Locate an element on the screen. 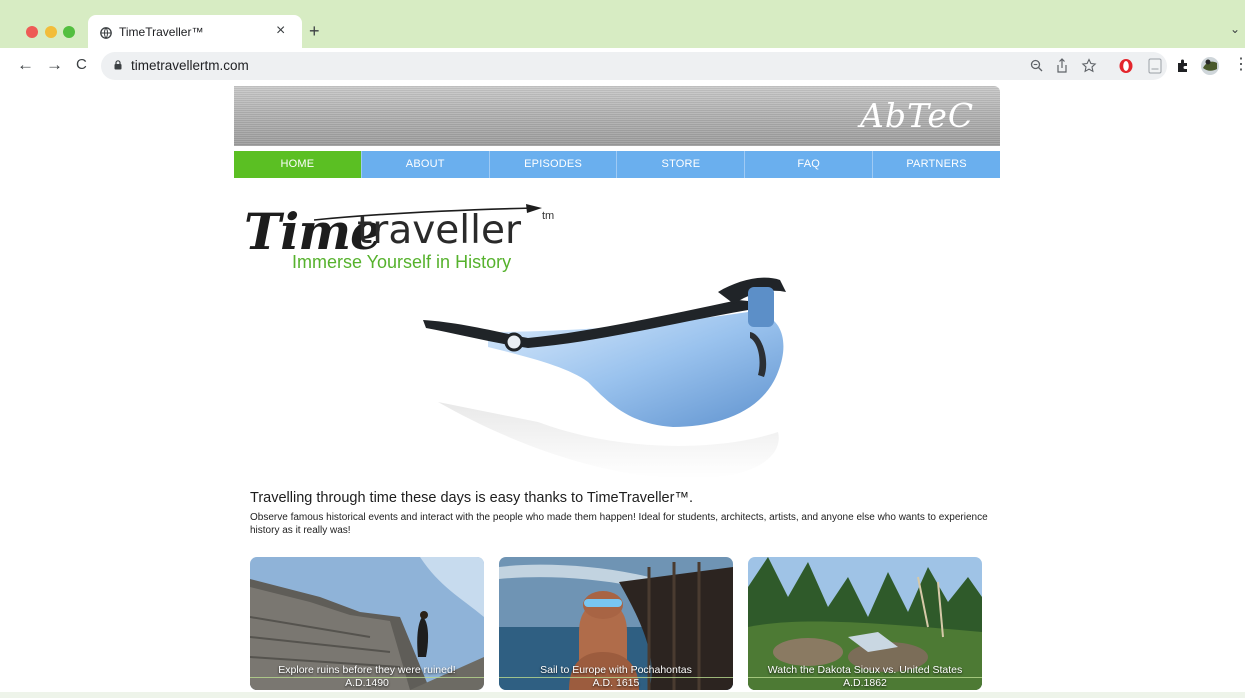 The image size is (1245, 698). back-button: ← is located at coordinates (25, 65).